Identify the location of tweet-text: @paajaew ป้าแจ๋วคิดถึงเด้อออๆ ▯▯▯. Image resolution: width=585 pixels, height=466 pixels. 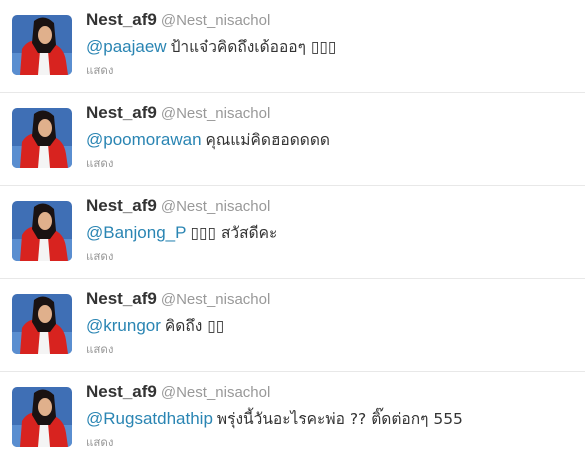
(211, 46).